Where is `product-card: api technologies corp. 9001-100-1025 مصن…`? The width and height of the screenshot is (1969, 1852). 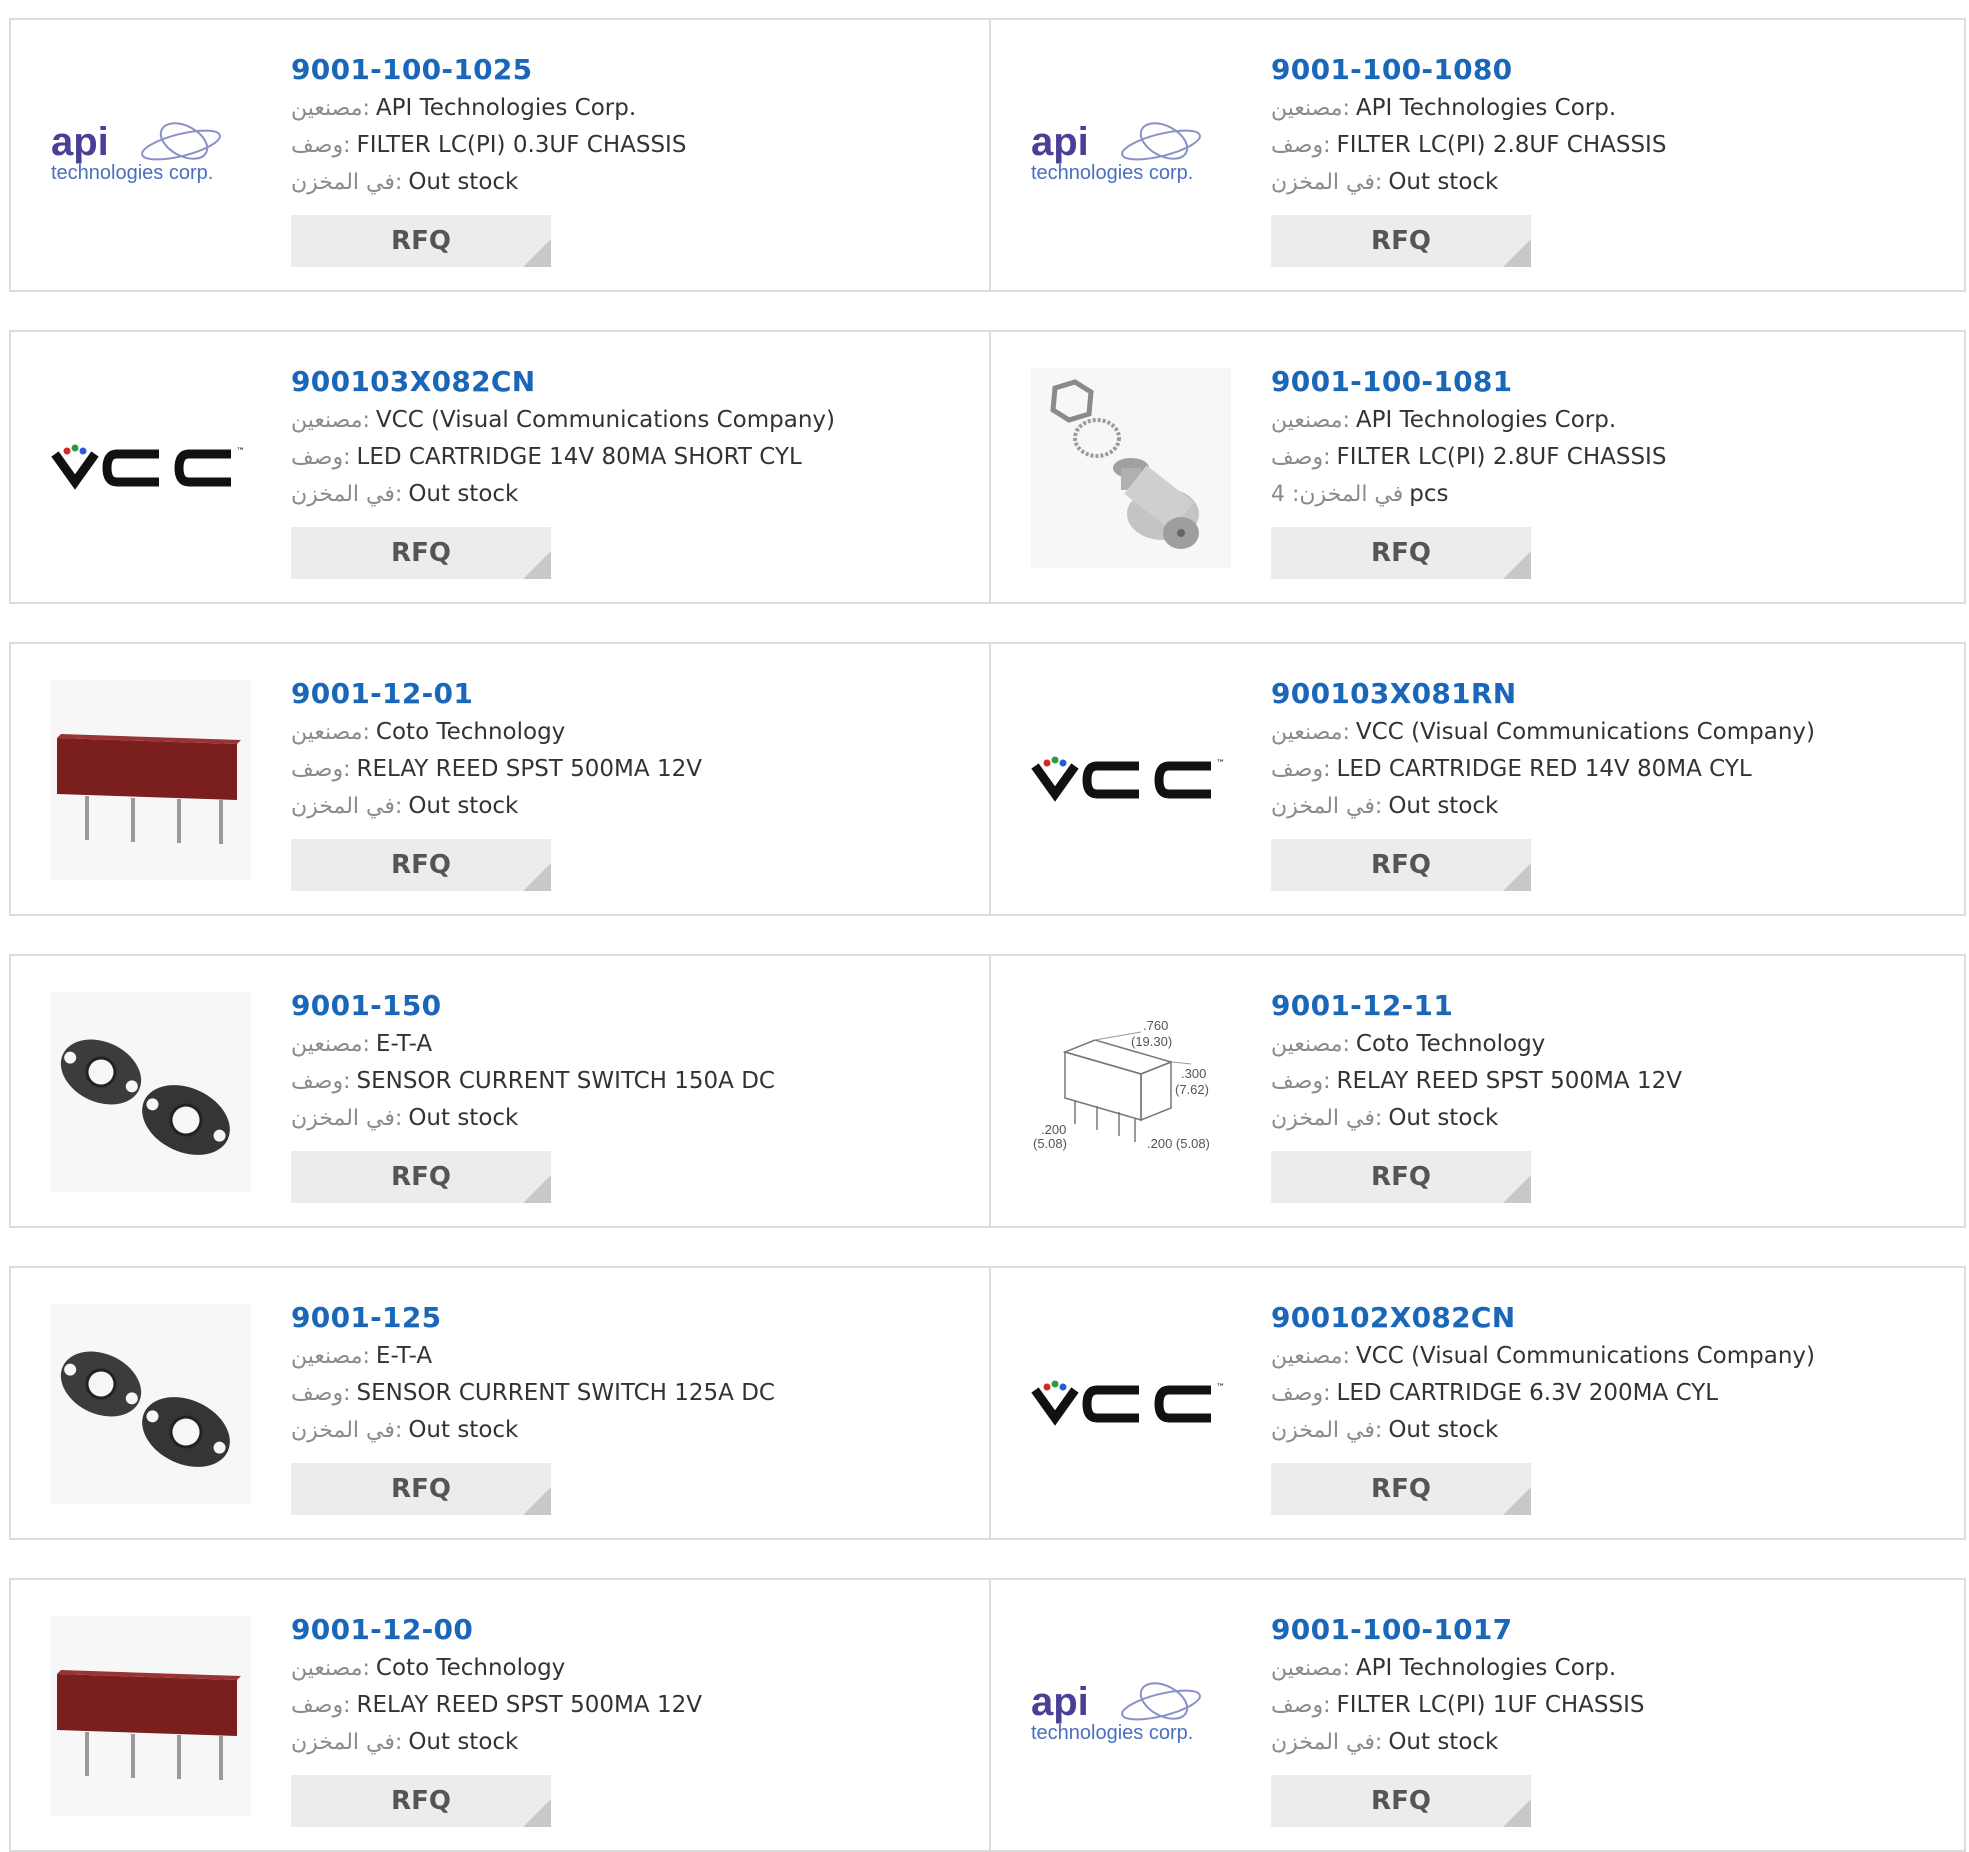 product-card: api technologies corp. 9001-100-1025 مصن… is located at coordinates (500, 155).